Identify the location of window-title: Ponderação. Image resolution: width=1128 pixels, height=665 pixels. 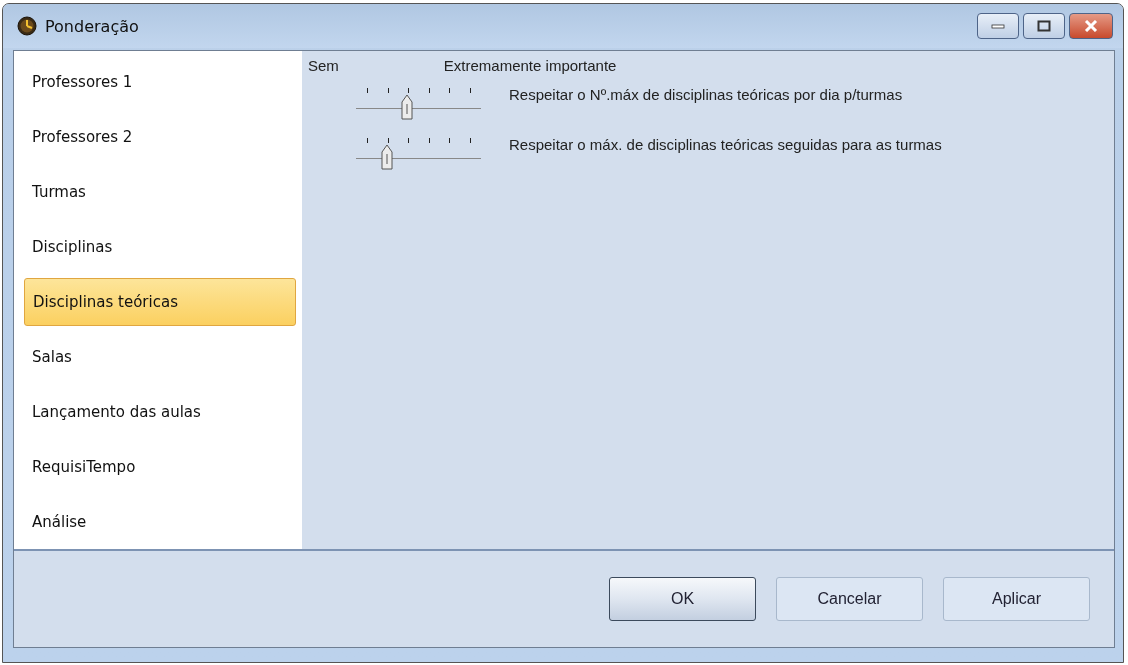
(92, 26).